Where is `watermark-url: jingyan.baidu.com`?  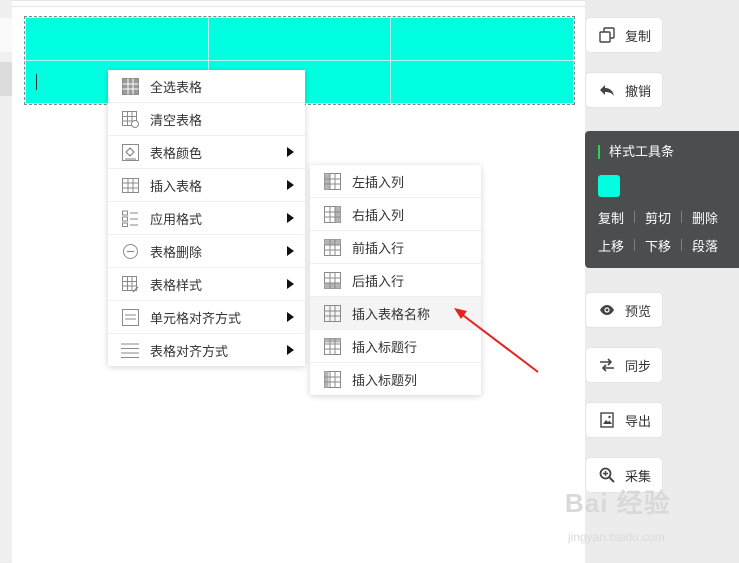
watermark-url: jingyan.baidu.com is located at coordinates (616, 537).